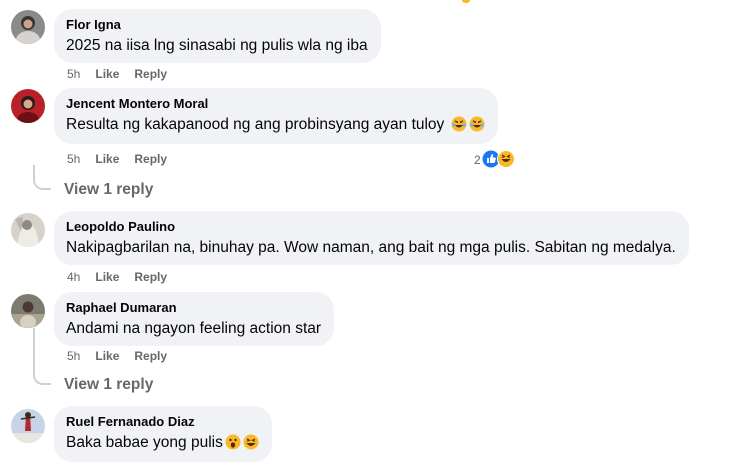 Image resolution: width=750 pixels, height=465 pixels. What do you see at coordinates (371, 226) in the screenshot?
I see `comment-author: Leopoldo Paulino` at bounding box center [371, 226].